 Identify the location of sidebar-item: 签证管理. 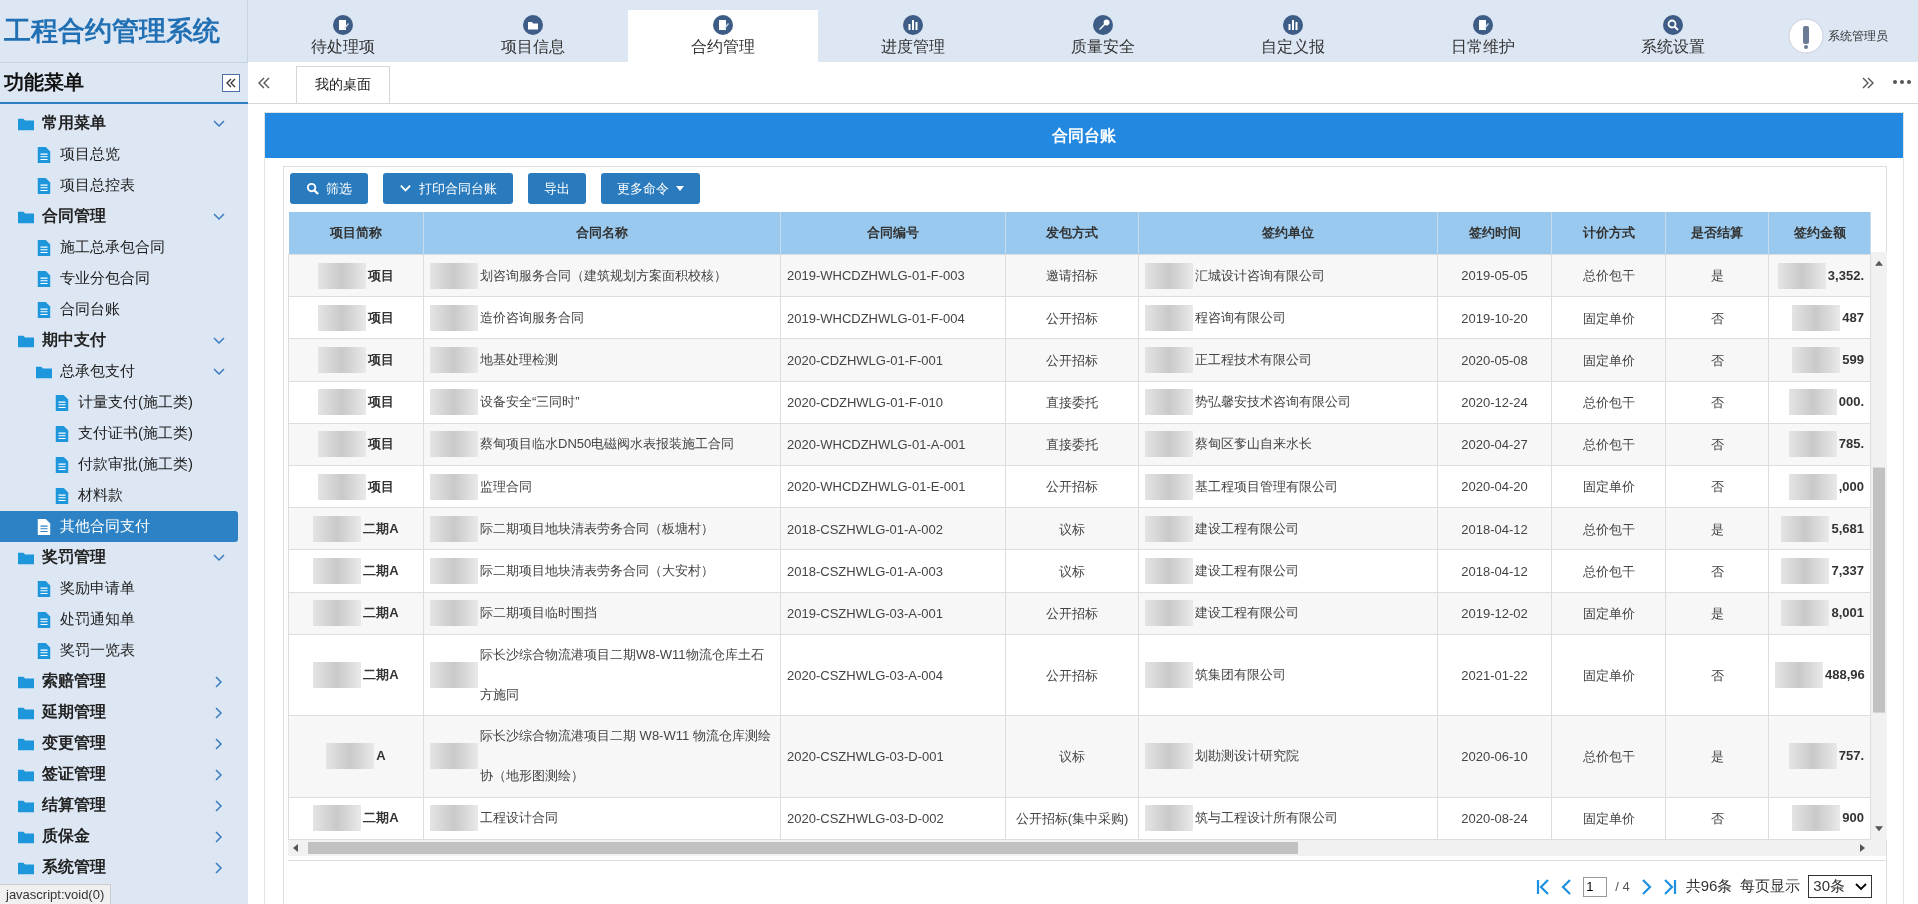
(119, 774).